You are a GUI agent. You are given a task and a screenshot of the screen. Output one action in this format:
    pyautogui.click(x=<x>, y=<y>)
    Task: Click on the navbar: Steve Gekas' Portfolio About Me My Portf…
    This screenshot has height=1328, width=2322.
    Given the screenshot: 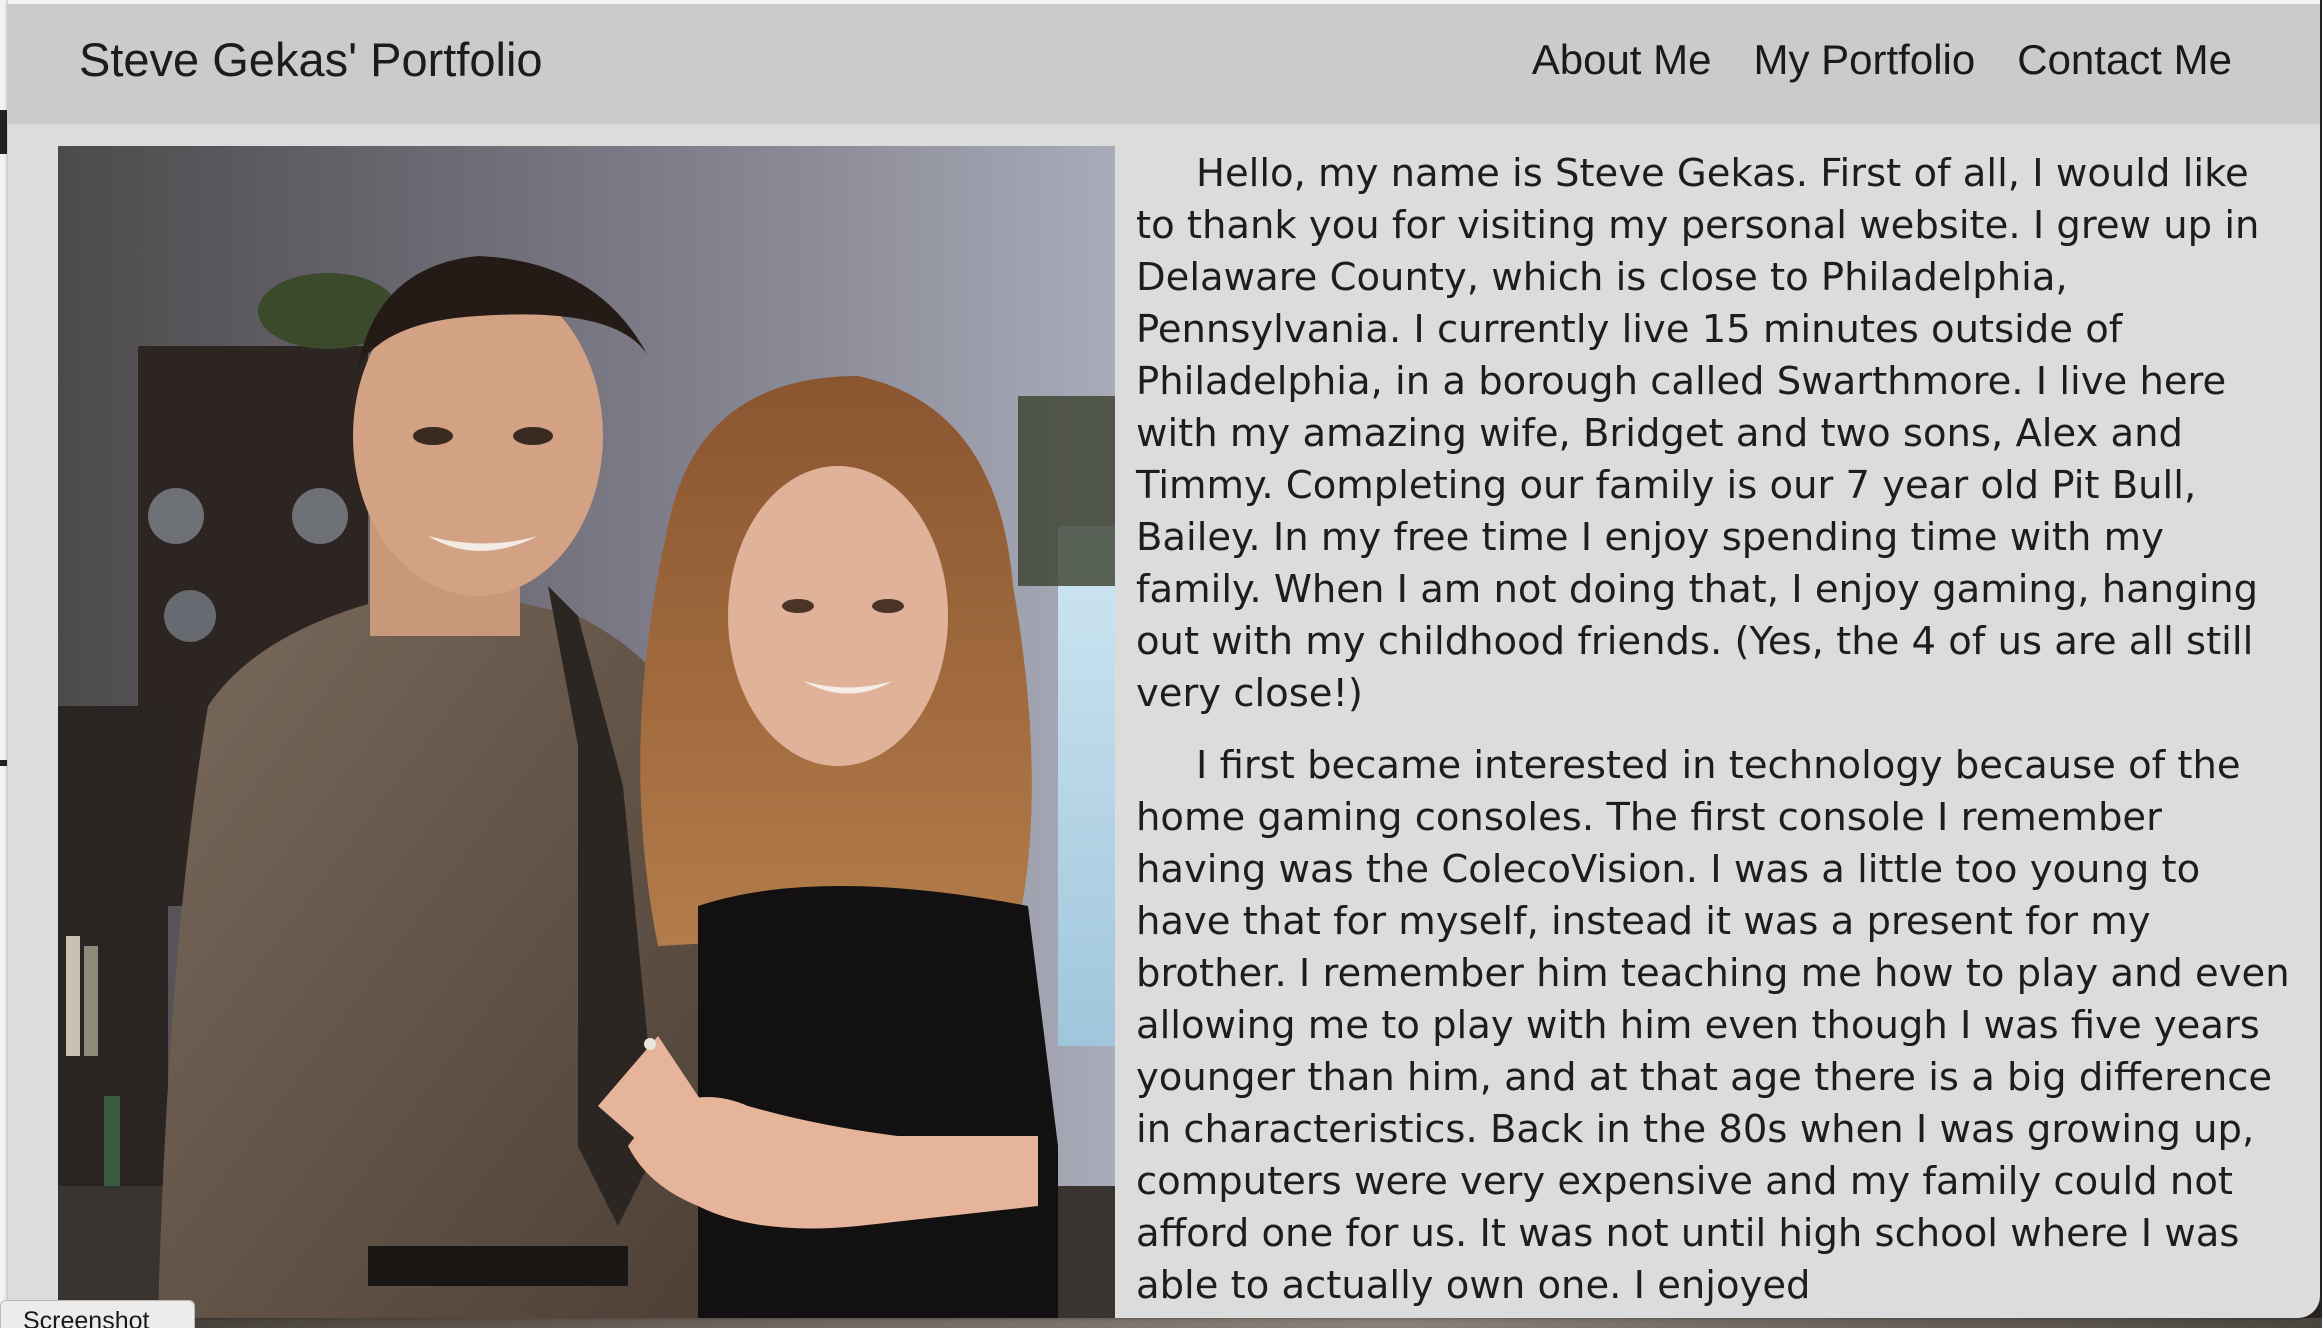 What is the action you would take?
    pyautogui.click(x=1164, y=64)
    